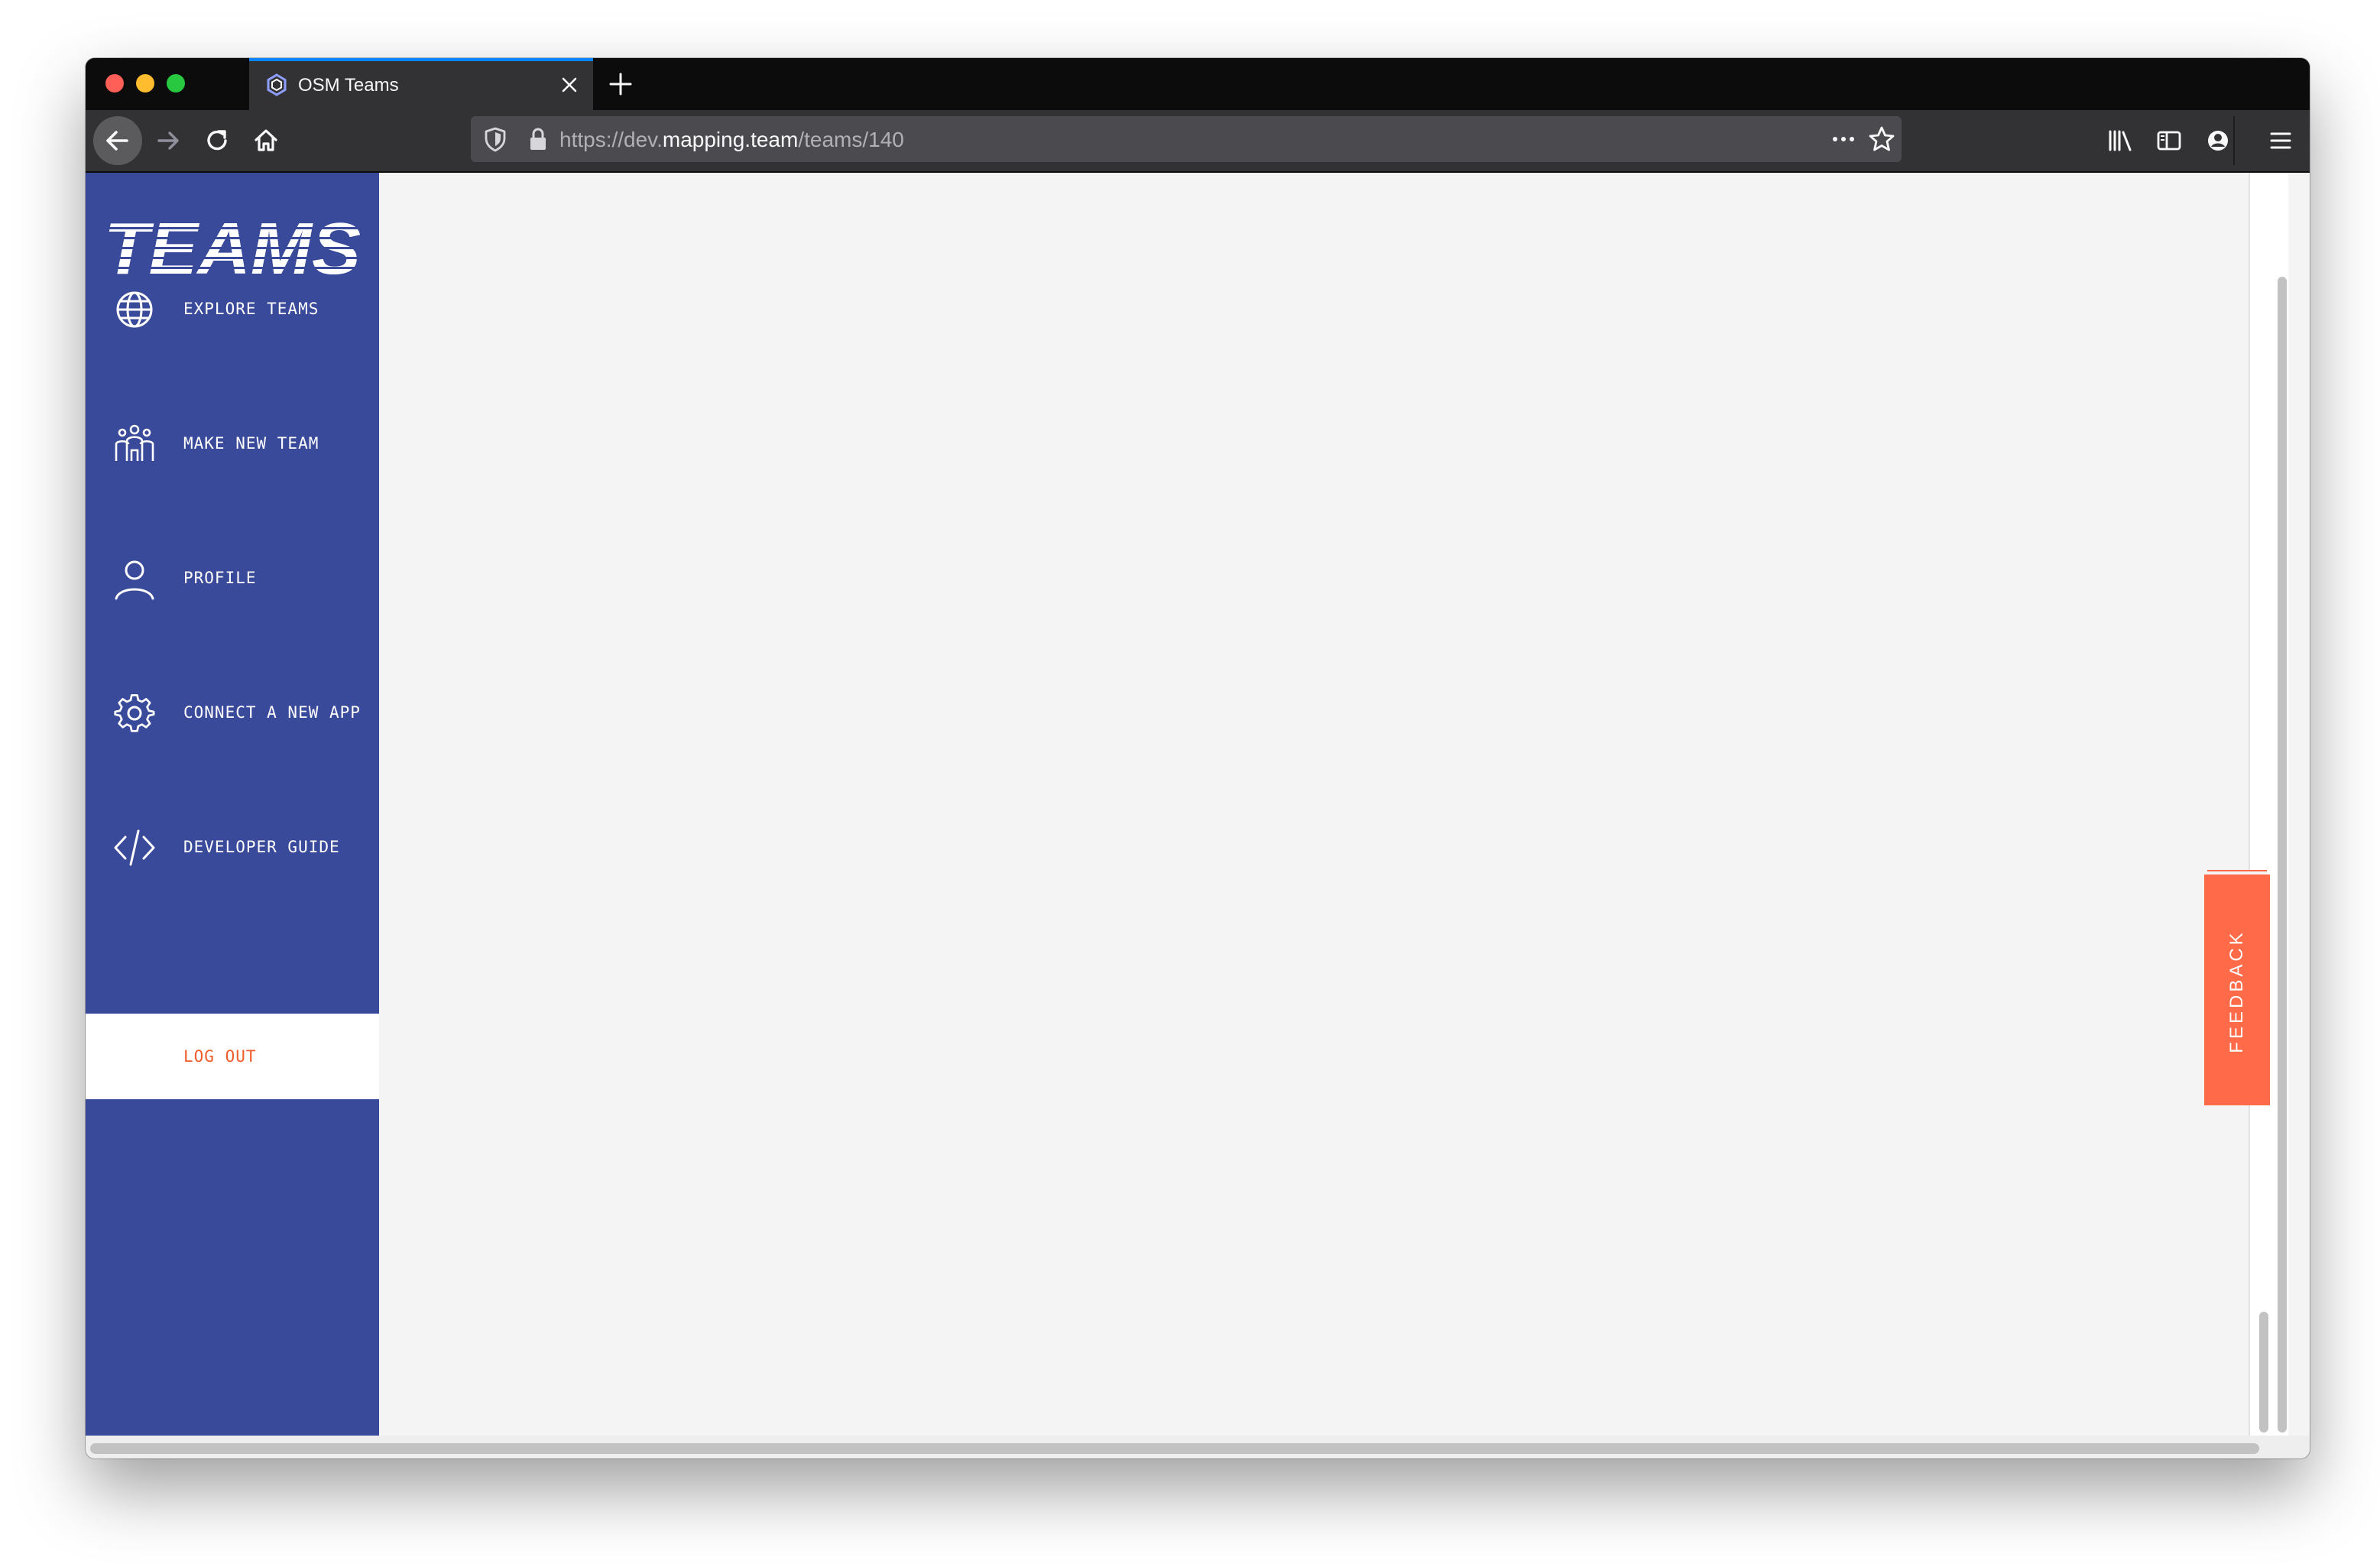  I want to click on logout-label: LOG OUT, so click(220, 1056).